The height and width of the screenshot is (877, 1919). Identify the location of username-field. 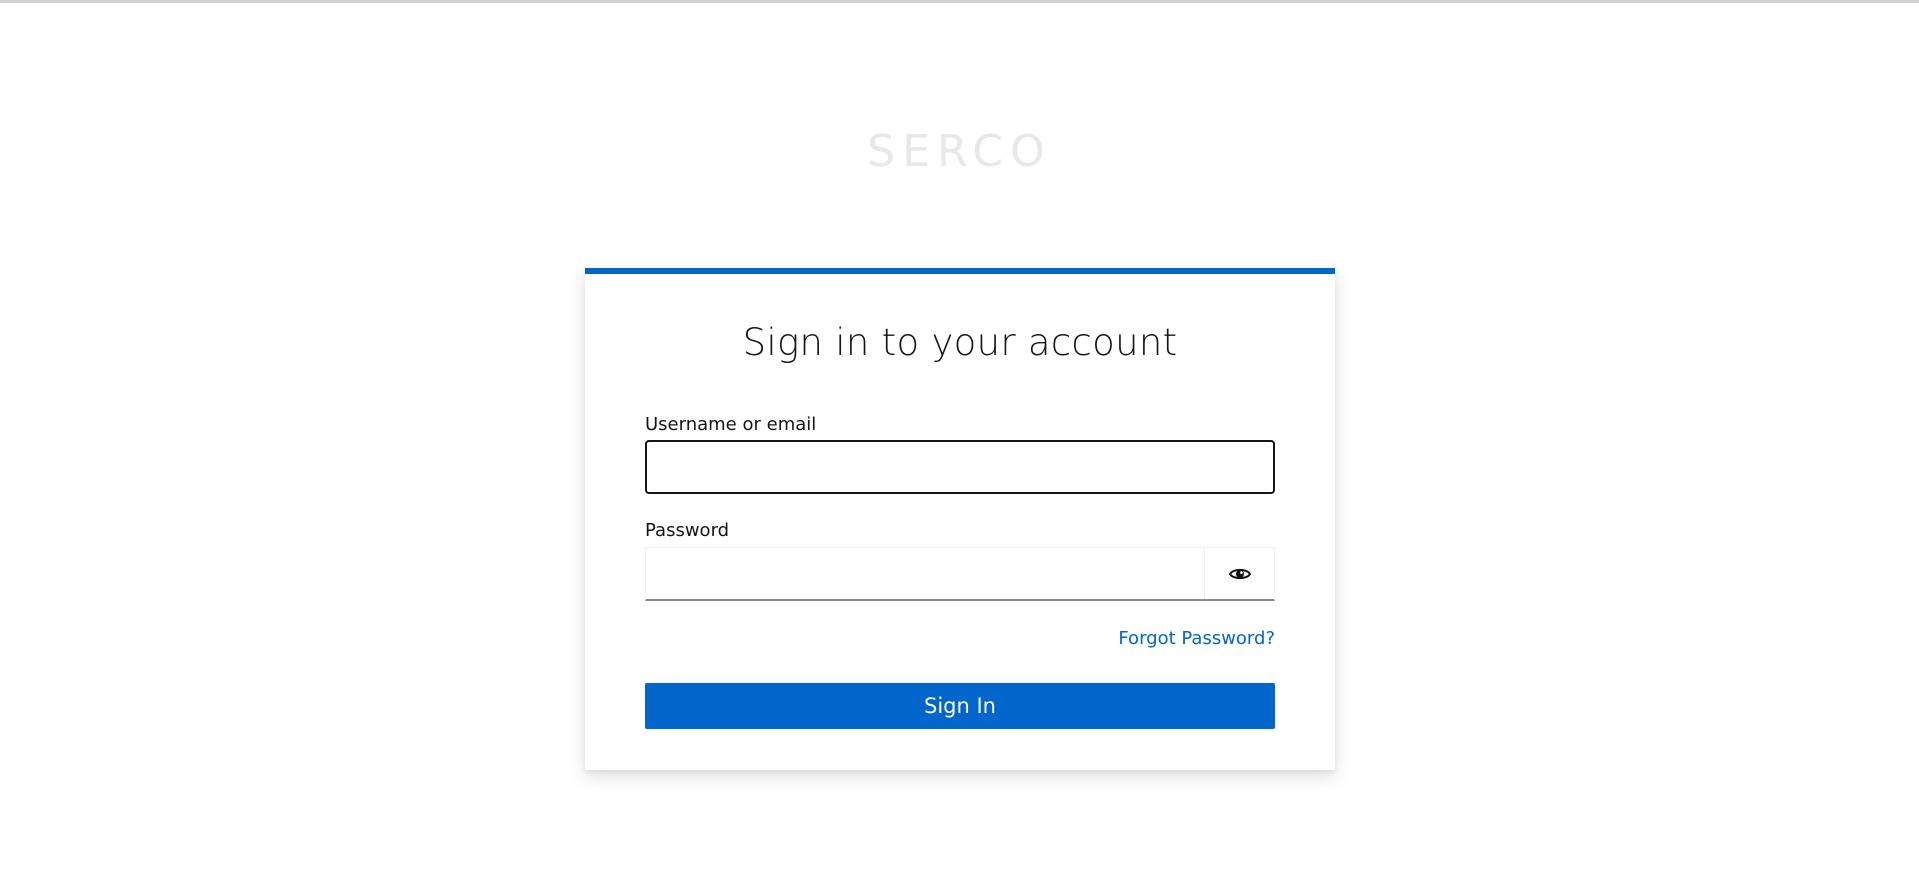
(960, 467).